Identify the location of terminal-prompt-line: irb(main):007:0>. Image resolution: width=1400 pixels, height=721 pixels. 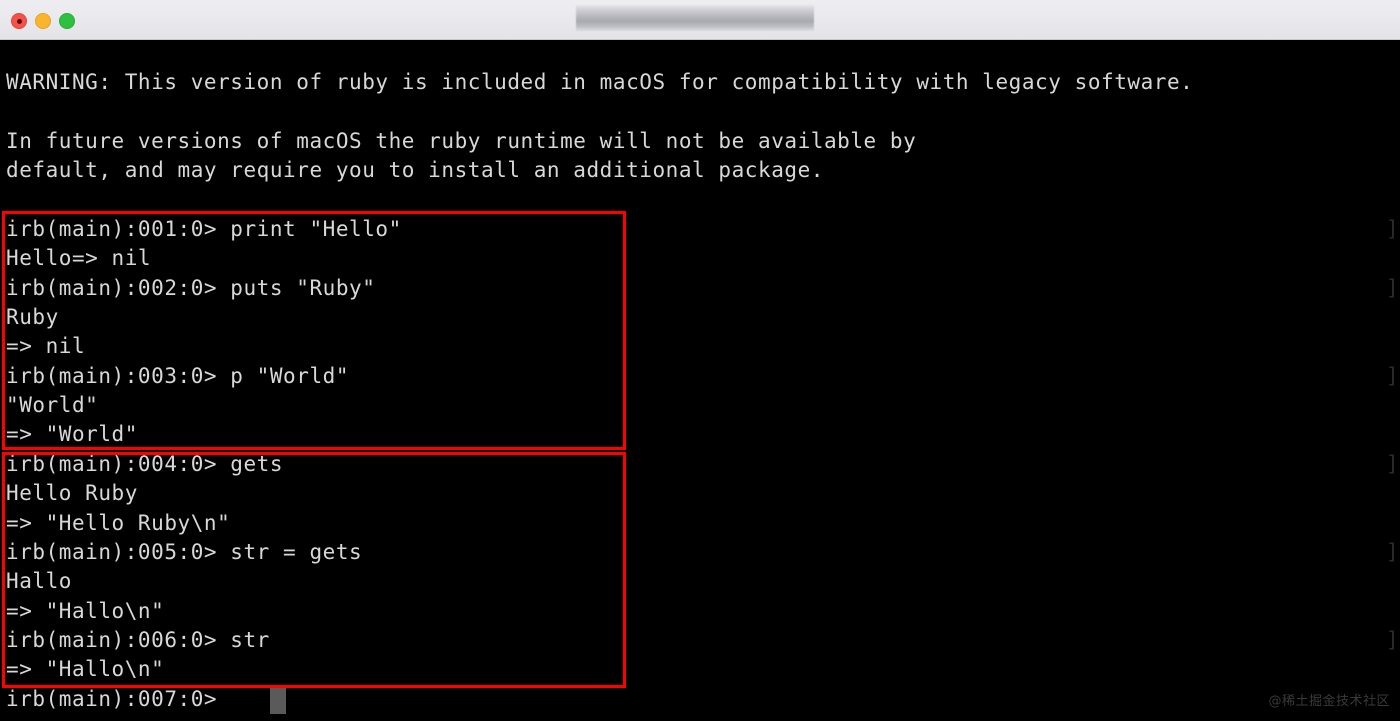
(118, 699).